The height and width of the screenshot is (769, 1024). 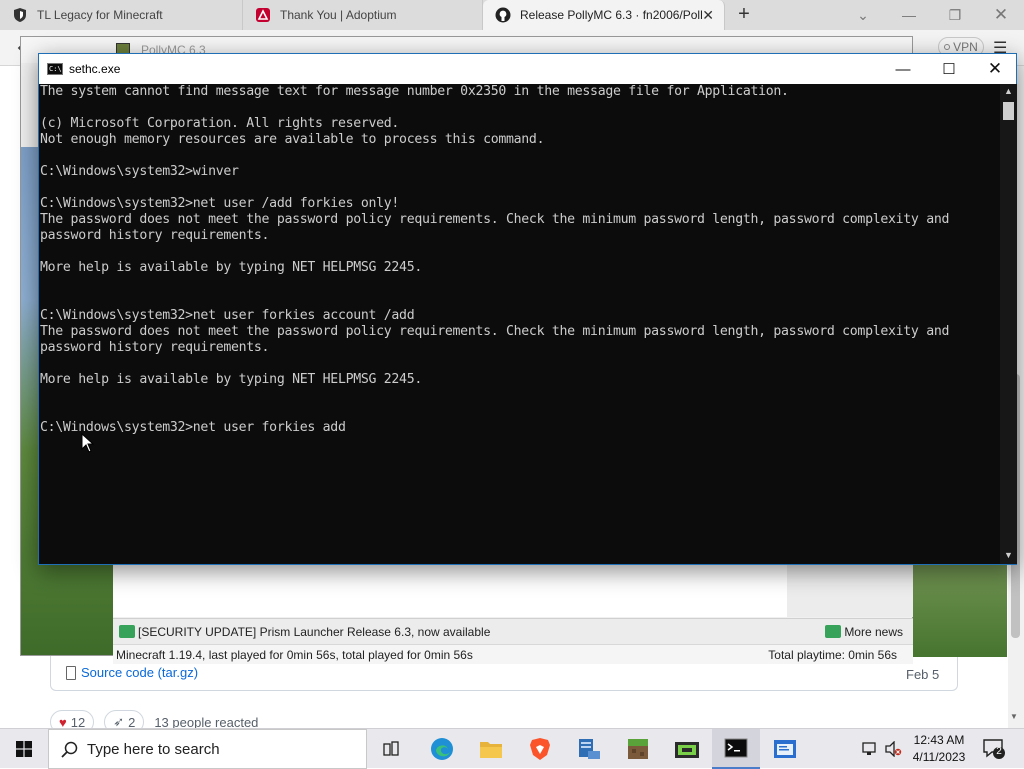 I want to click on restore-browser-icon: ❐, so click(x=955, y=15).